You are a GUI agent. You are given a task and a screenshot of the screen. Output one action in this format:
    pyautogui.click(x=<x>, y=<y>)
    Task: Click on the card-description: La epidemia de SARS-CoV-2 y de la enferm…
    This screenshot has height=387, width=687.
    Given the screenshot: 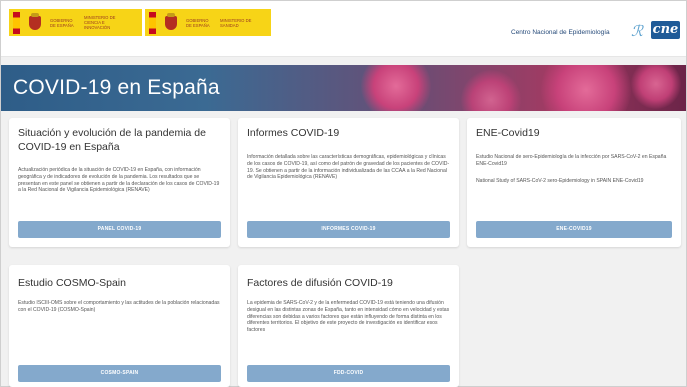 What is the action you would take?
    pyautogui.click(x=348, y=317)
    